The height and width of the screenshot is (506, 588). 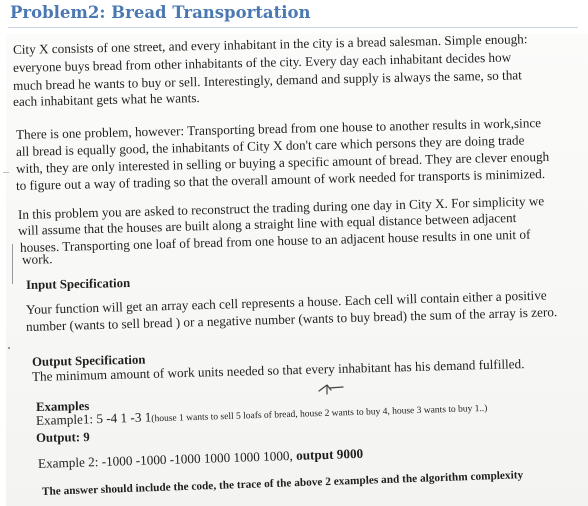 What do you see at coordinates (293, 27) in the screenshot?
I see `title-divider` at bounding box center [293, 27].